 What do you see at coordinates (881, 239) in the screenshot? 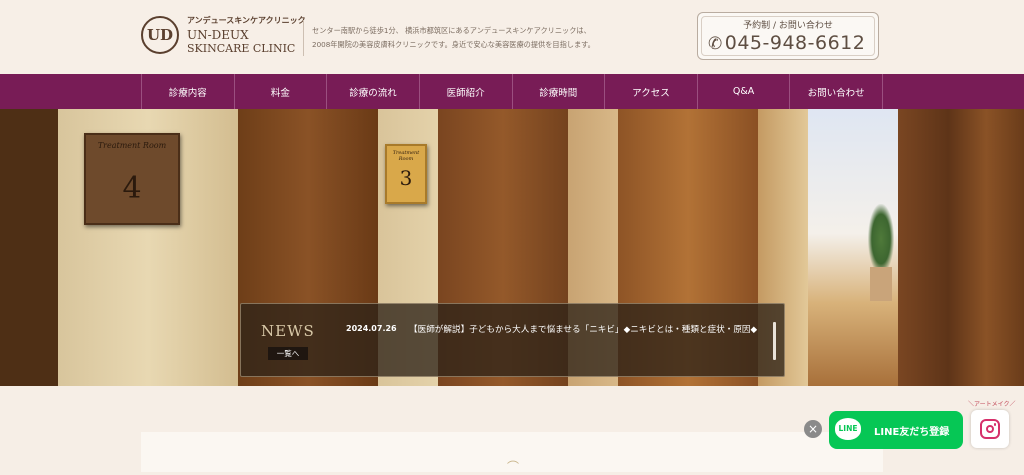
I see `plant-image` at bounding box center [881, 239].